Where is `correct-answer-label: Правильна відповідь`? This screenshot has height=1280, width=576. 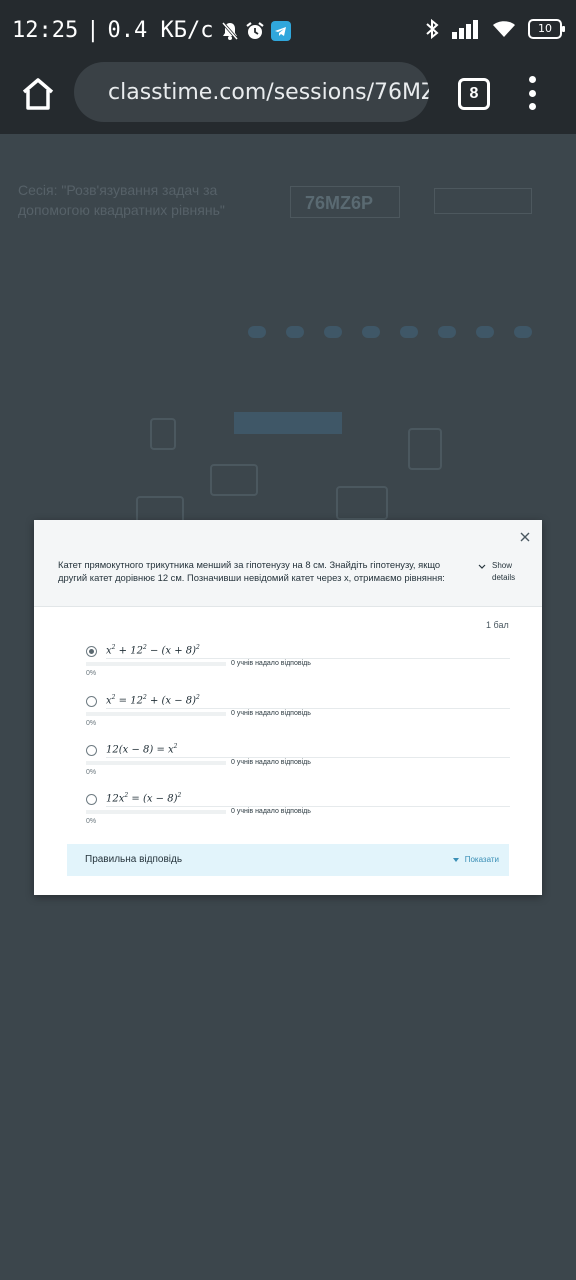 correct-answer-label: Правильна відповідь is located at coordinates (134, 859).